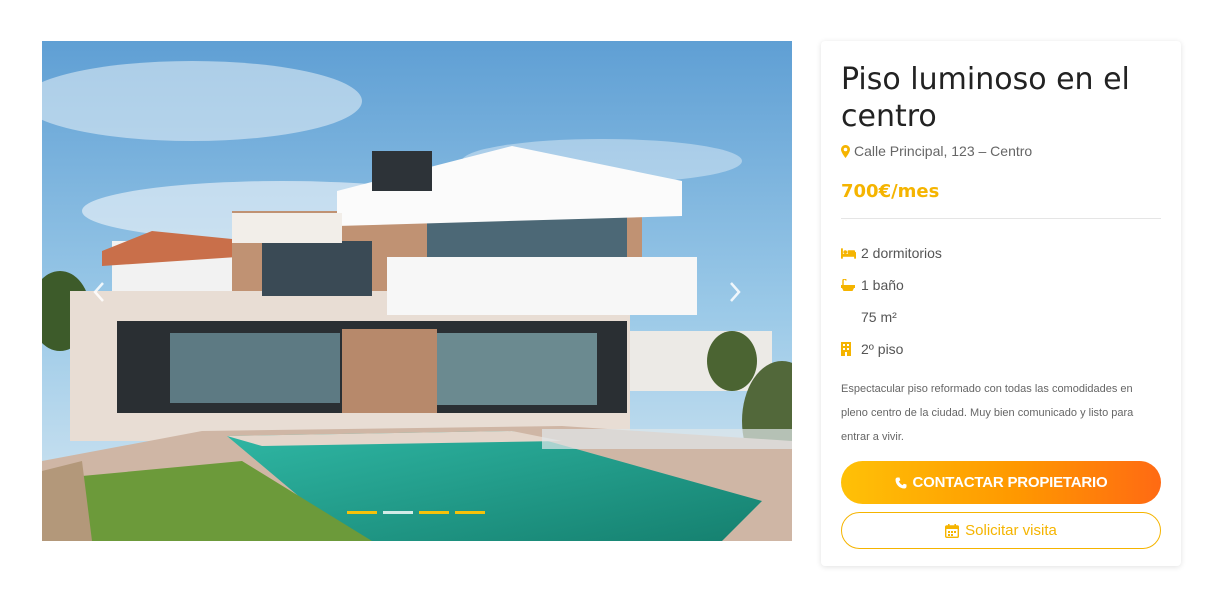 The height and width of the screenshot is (605, 1209). I want to click on carousel-prev-button, so click(99, 292).